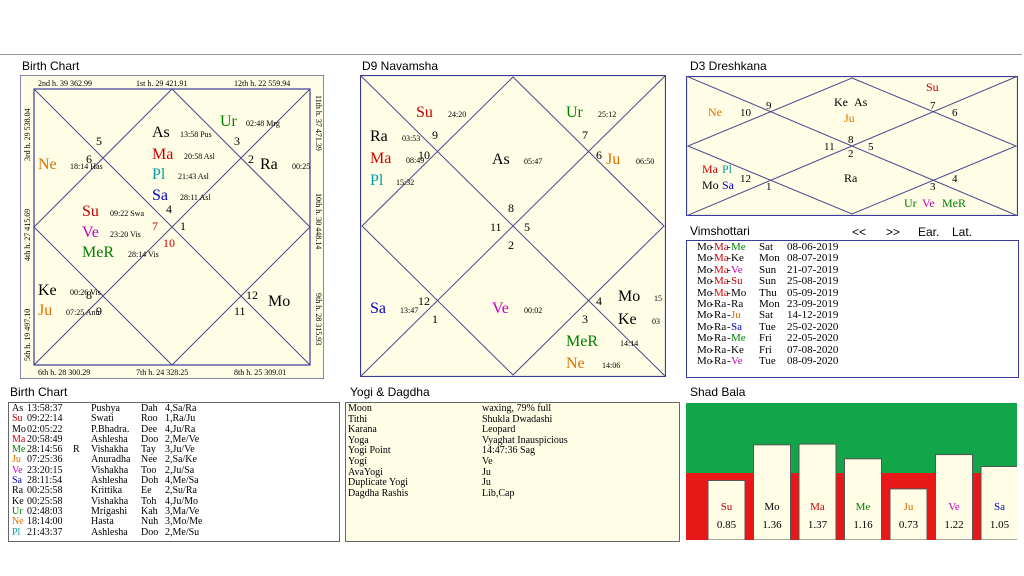  I want to click on vimshottari-later-button: Lat., so click(962, 232).